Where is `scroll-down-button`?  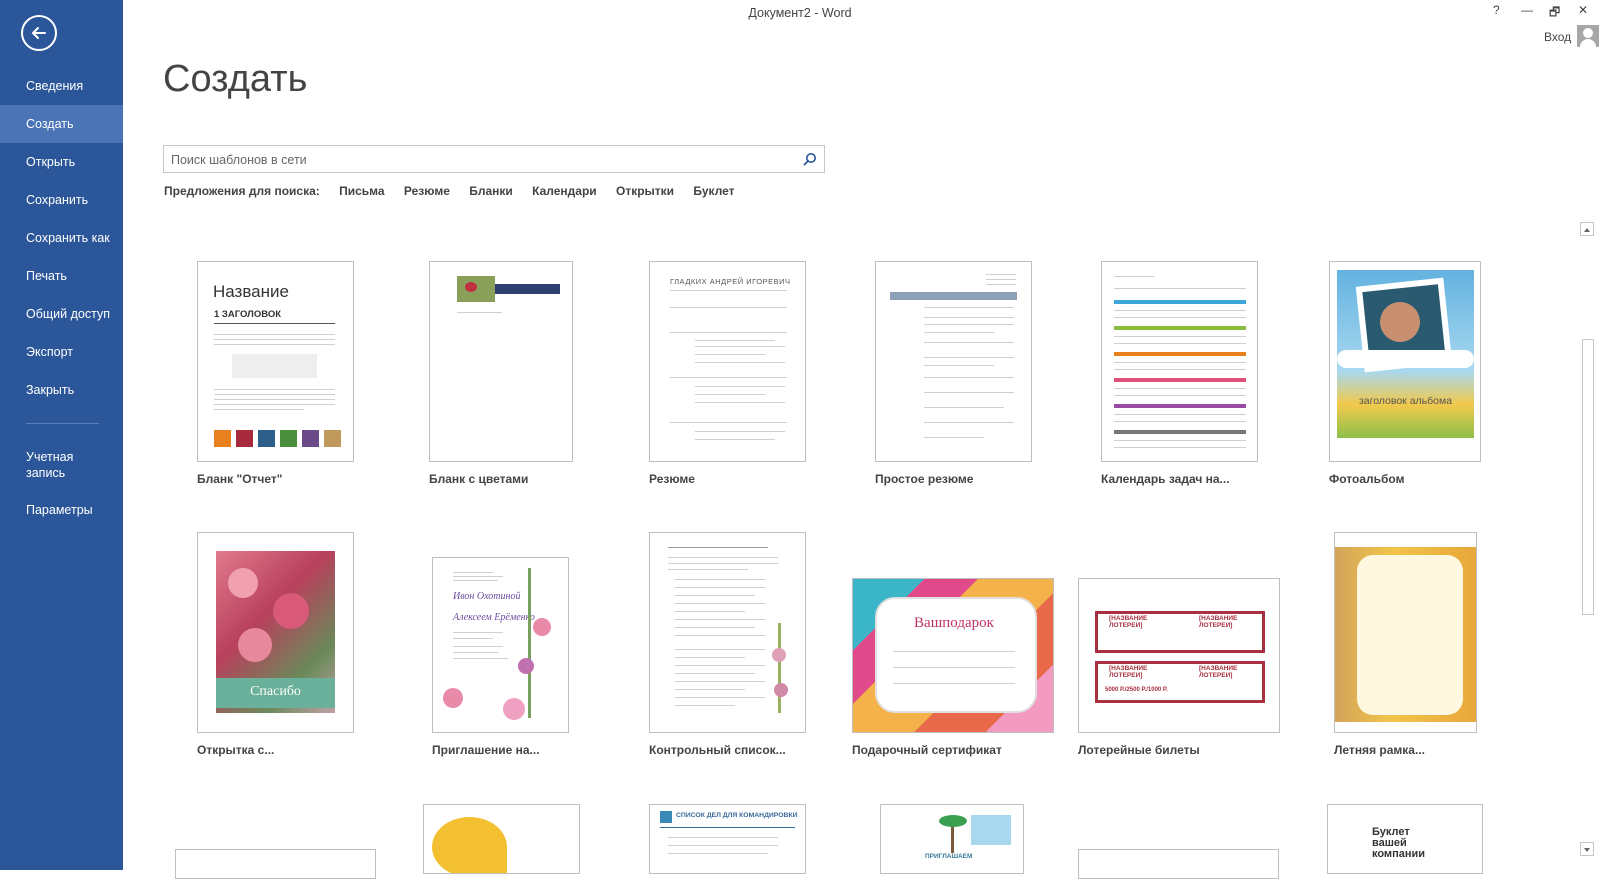
scroll-down-button is located at coordinates (1587, 849).